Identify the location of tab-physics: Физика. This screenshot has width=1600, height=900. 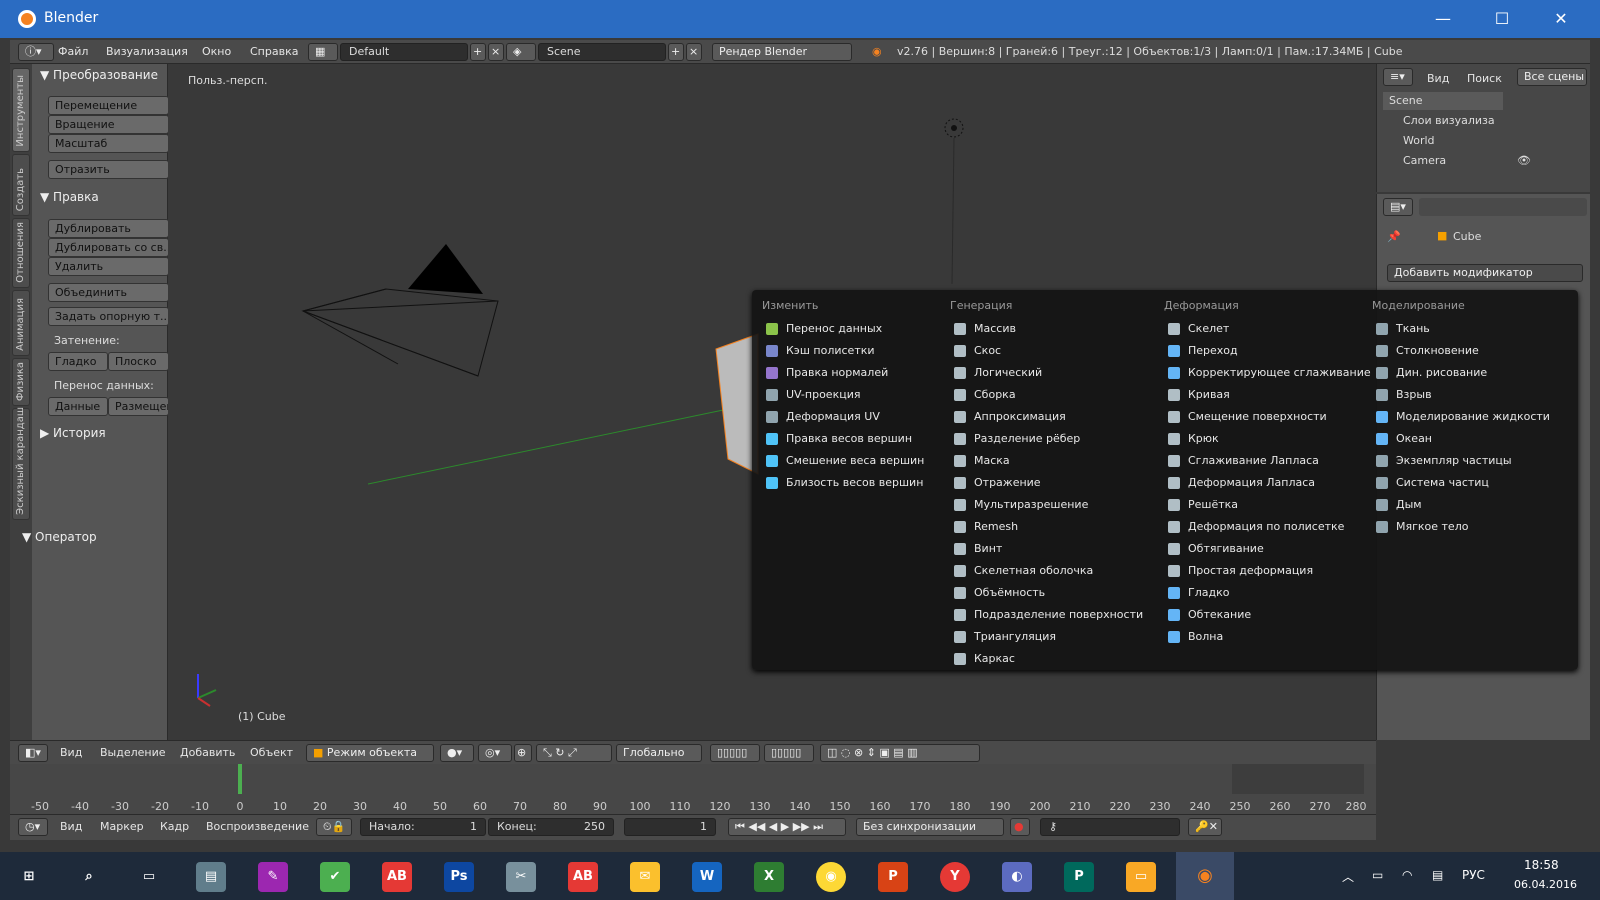
(21, 382).